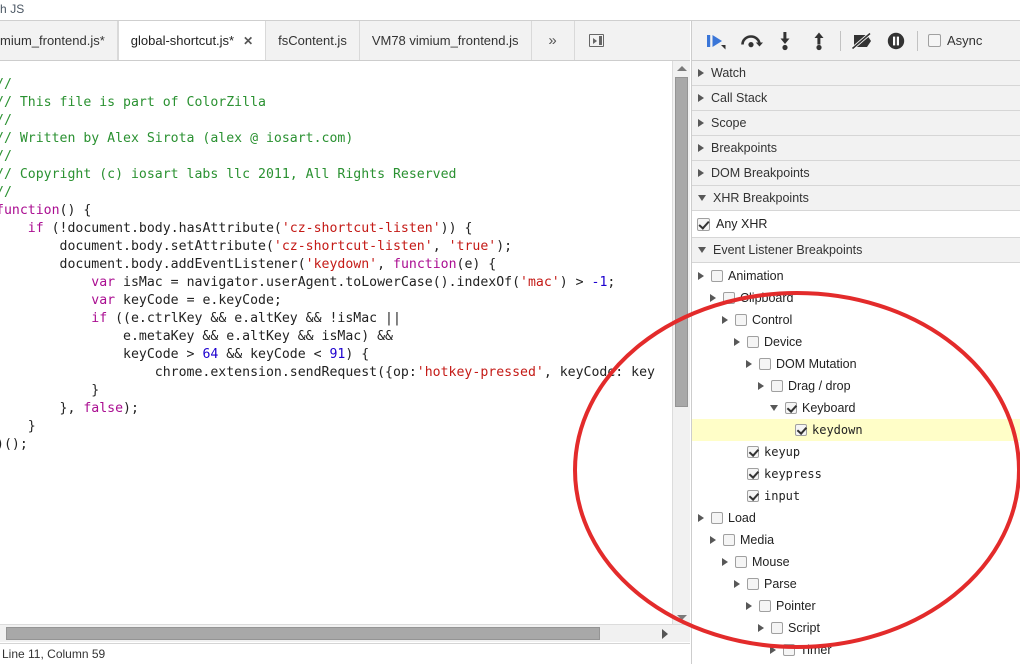 Image resolution: width=1020 pixels, height=664 pixels. What do you see at coordinates (30, 211) in the screenshot?
I see `code-token: function` at bounding box center [30, 211].